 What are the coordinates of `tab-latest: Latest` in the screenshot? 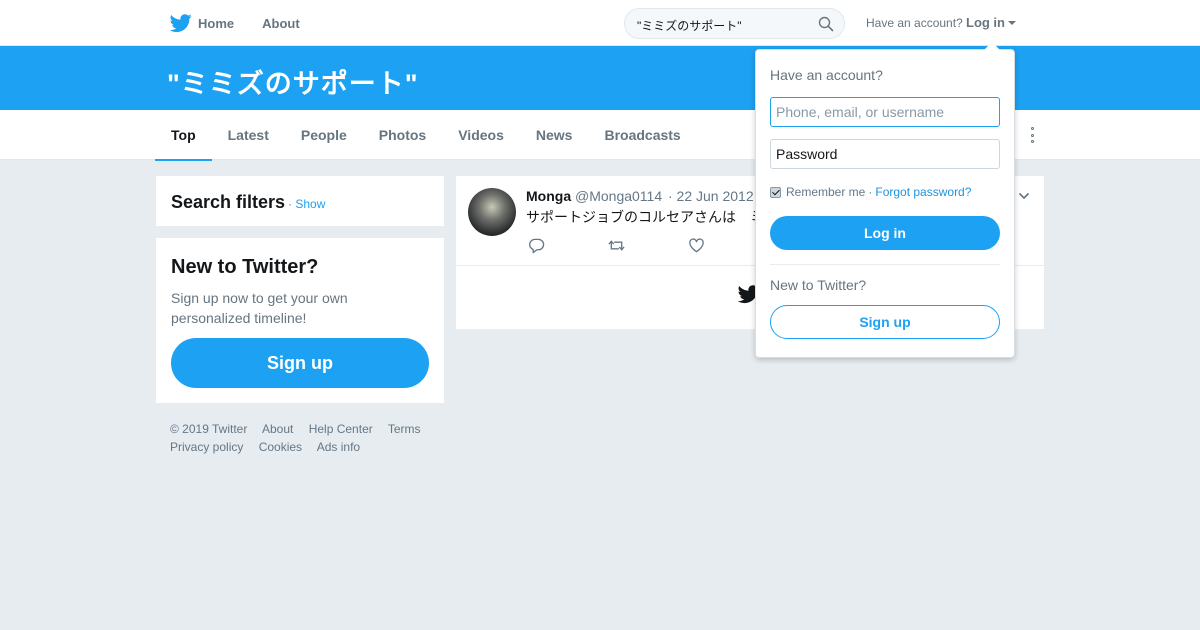 It's located at (248, 135).